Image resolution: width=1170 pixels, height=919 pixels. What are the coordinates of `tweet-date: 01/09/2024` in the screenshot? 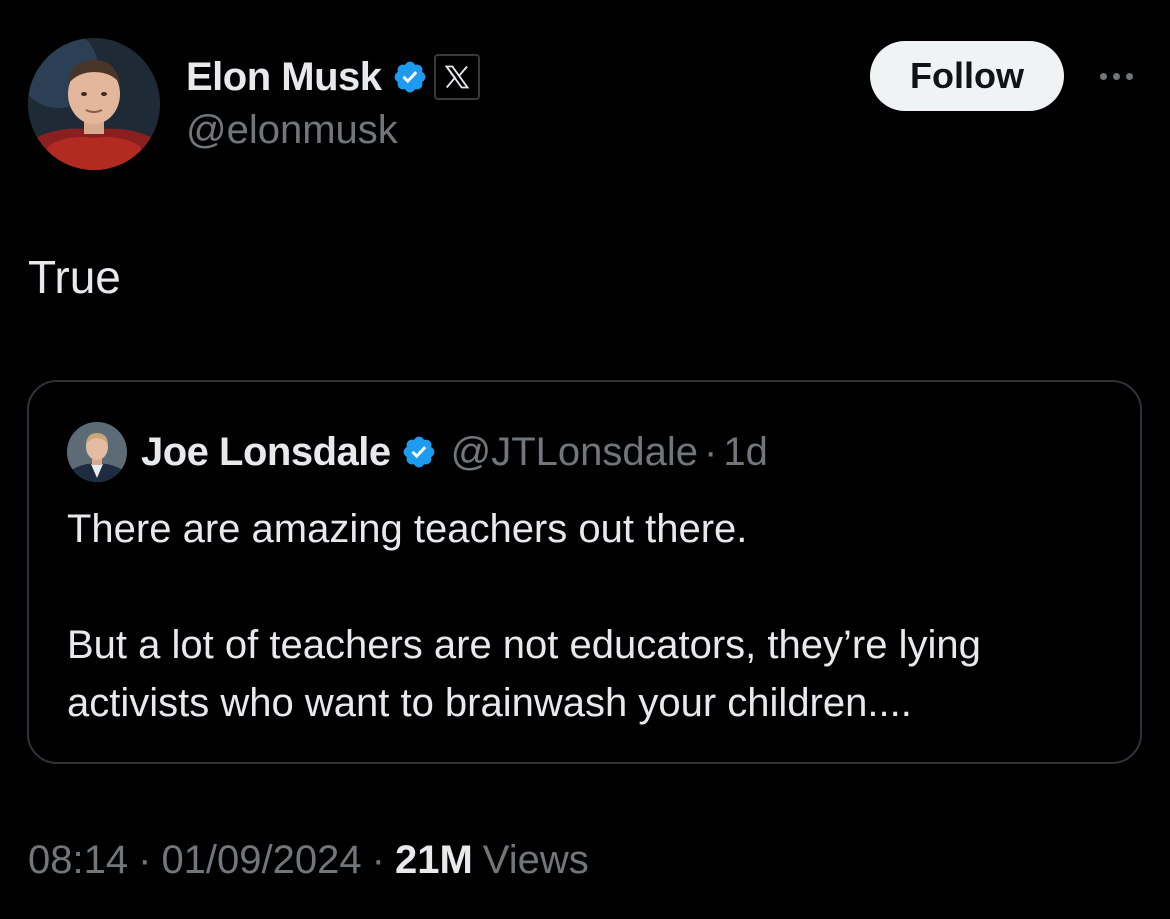 It's located at (261, 860).